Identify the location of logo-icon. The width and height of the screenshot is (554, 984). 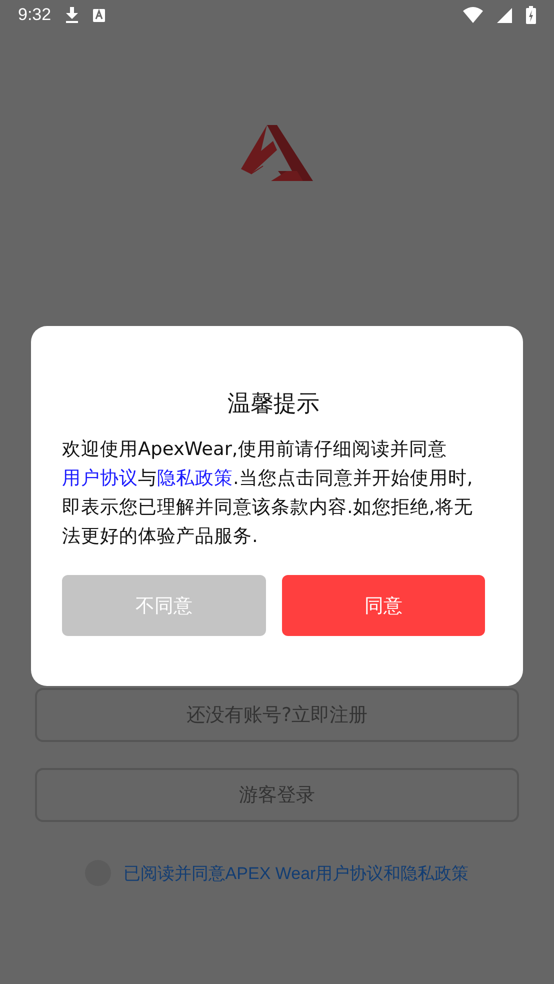
(277, 153).